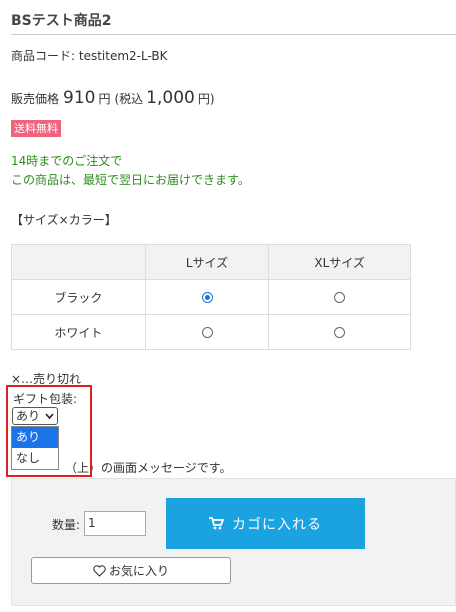 This screenshot has width=456, height=612. Describe the element at coordinates (207, 262) in the screenshot. I see `column-header-l: Lサイズ` at that location.